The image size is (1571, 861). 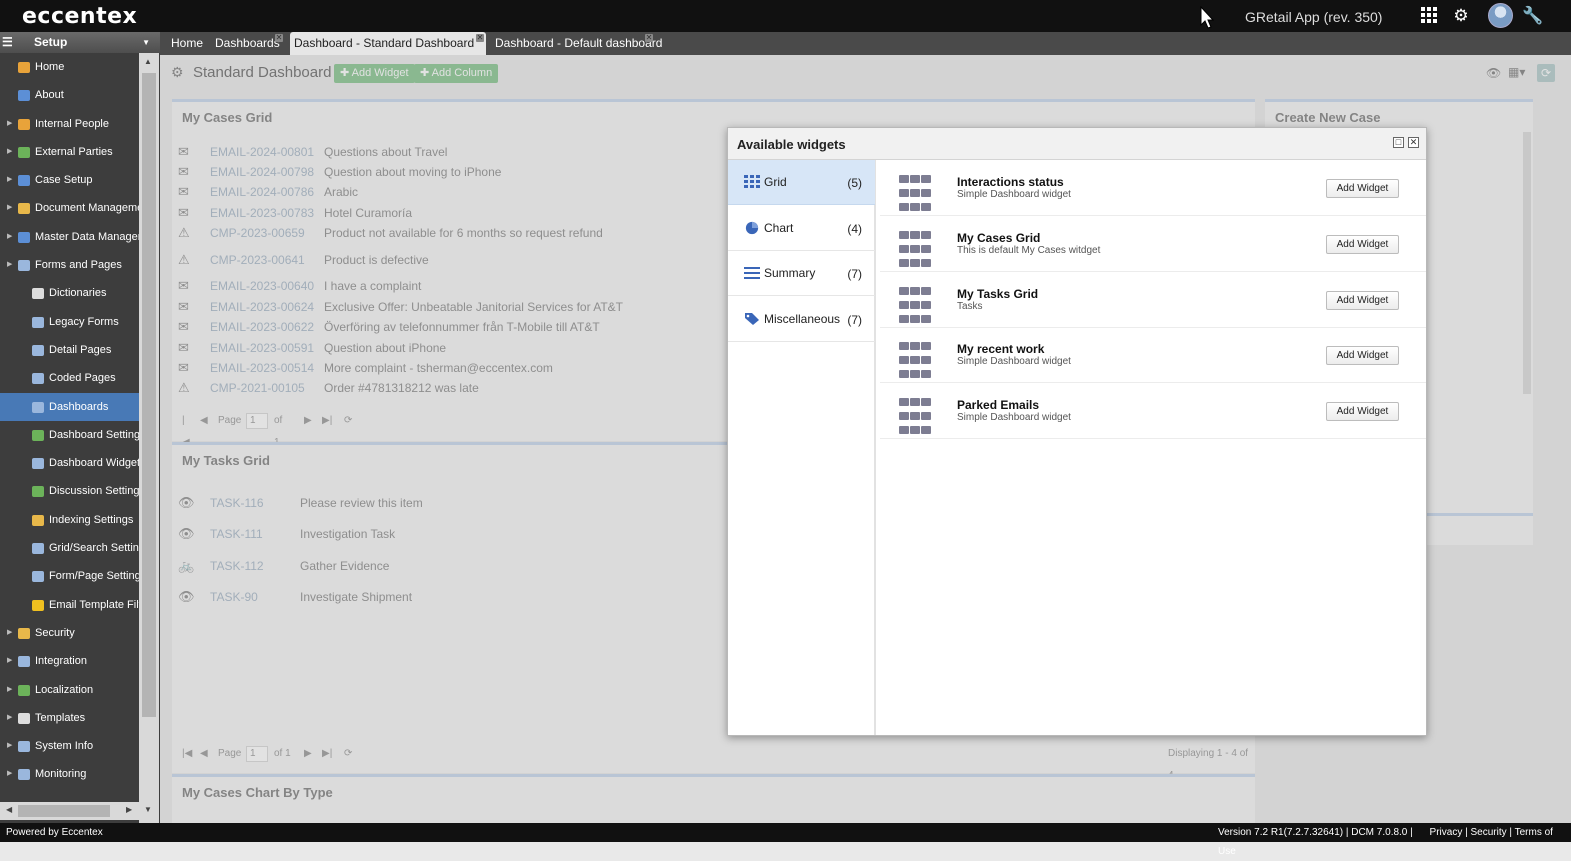 I want to click on avatar, so click(x=1500, y=15).